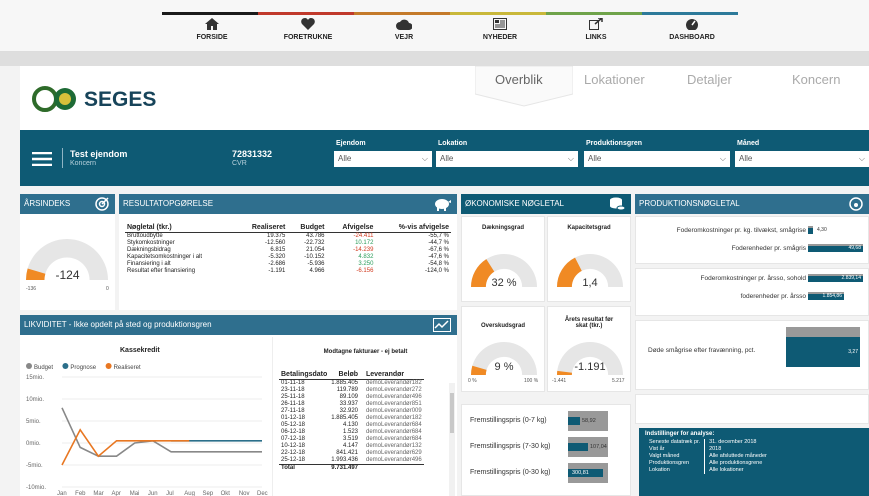 The width and height of the screenshot is (869, 496). Describe the element at coordinates (293, 446) in the screenshot. I see `faktura-cell: 10-12-18` at that location.